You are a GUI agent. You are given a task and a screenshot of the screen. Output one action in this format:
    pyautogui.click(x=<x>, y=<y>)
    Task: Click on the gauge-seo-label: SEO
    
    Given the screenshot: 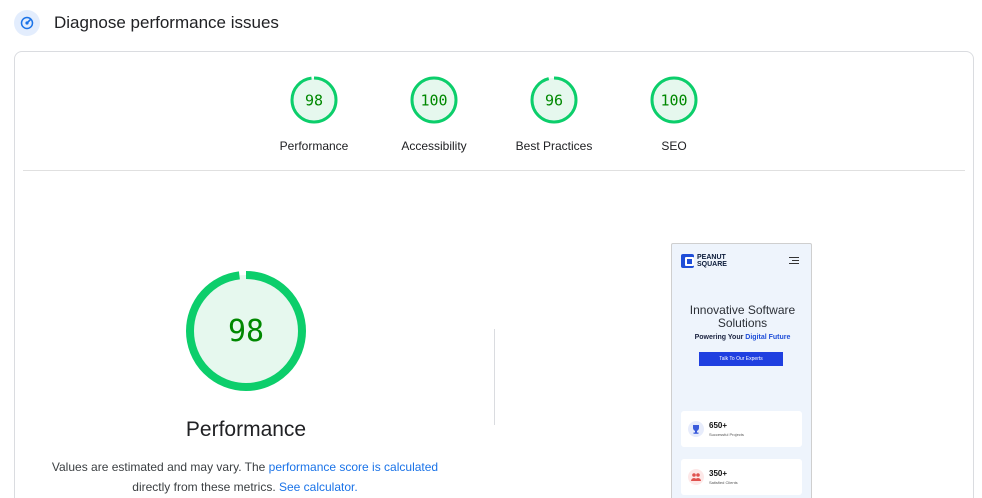 What is the action you would take?
    pyautogui.click(x=674, y=146)
    